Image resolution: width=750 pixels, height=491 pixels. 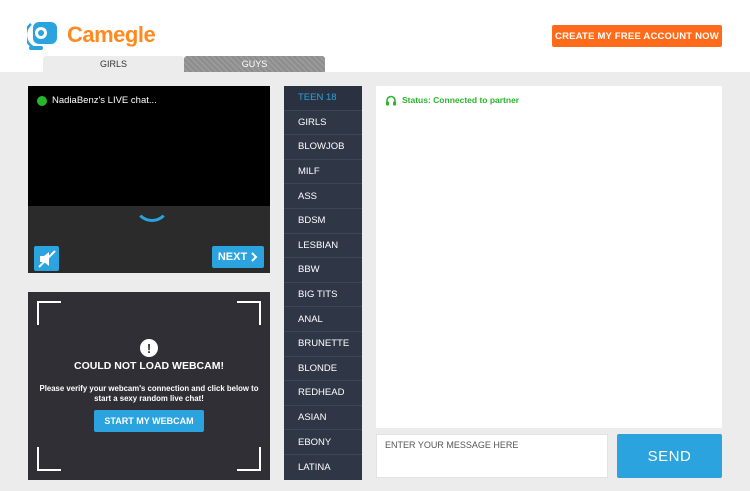 I want to click on message-input, so click(x=492, y=456).